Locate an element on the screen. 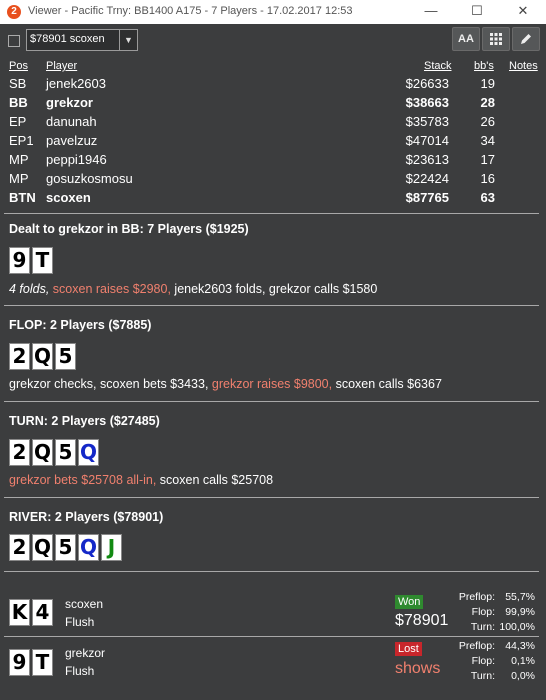 The width and height of the screenshot is (546, 700). player-pos: BTN is located at coordinates (22, 197).